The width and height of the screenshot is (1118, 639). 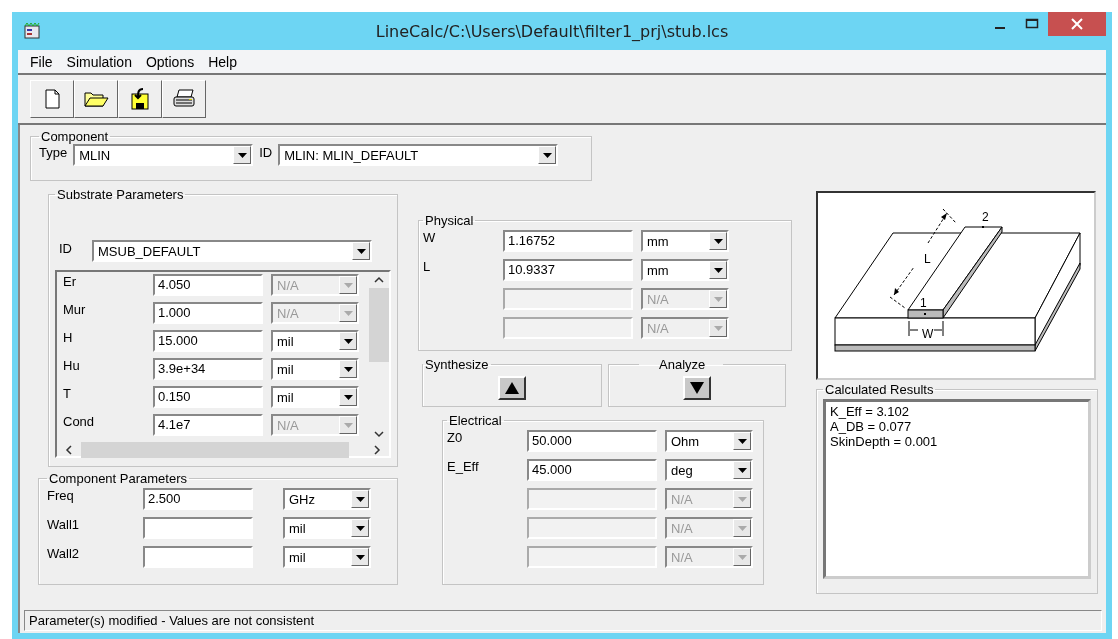 What do you see at coordinates (427, 266) in the screenshot?
I see `parameter-label: L` at bounding box center [427, 266].